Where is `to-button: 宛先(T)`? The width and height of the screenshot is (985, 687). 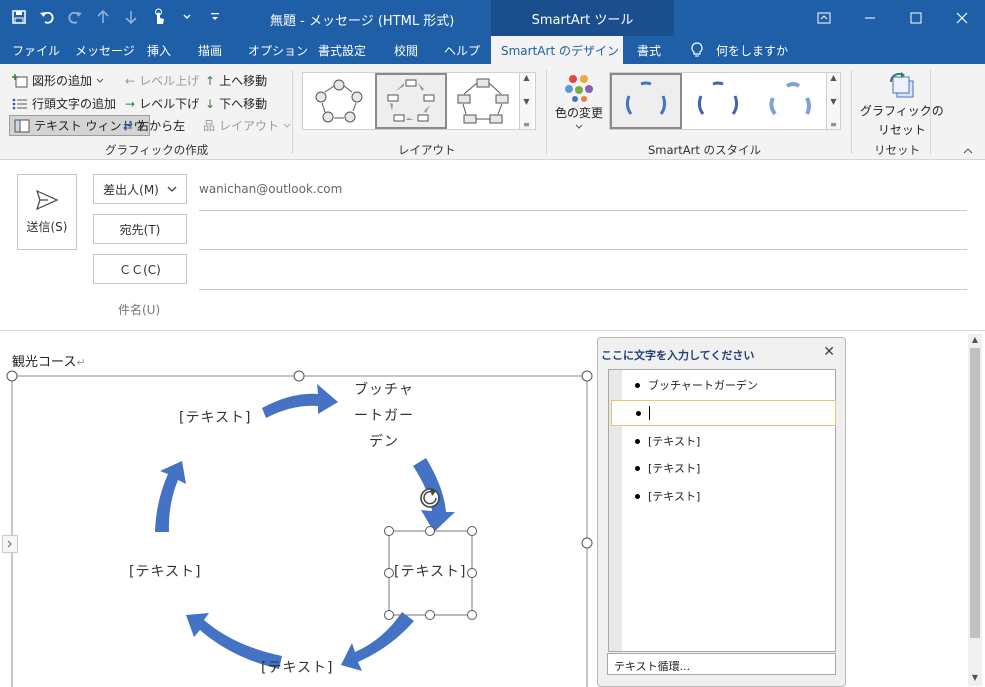
to-button: 宛先(T) is located at coordinates (140, 229).